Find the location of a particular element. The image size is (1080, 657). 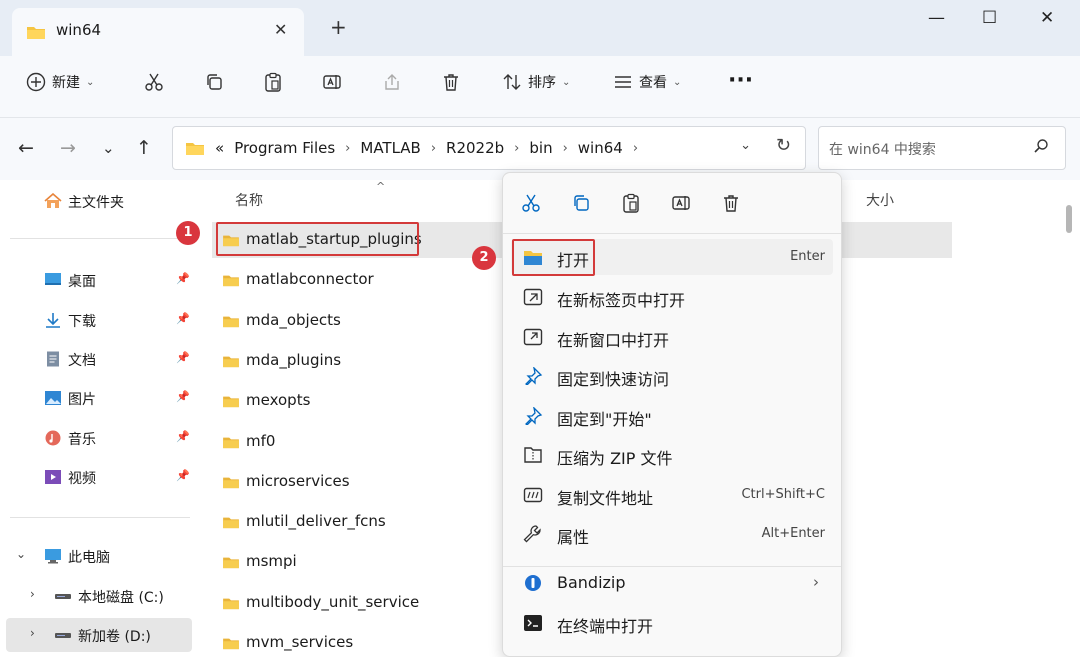

menu-delete-button is located at coordinates (731, 205).